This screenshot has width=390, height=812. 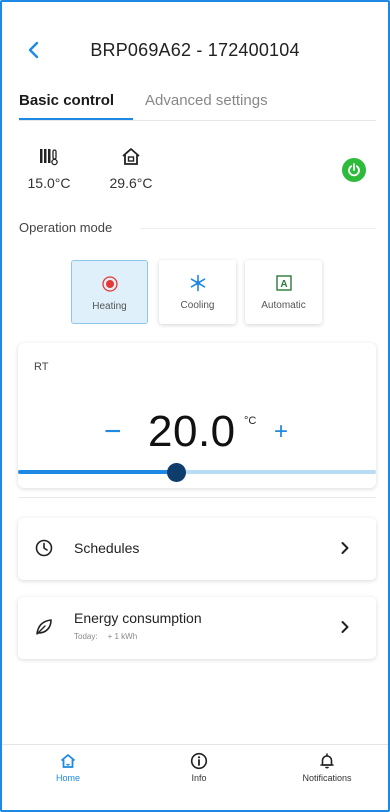 What do you see at coordinates (199, 778) in the screenshot?
I see `nav-info-label: Info` at bounding box center [199, 778].